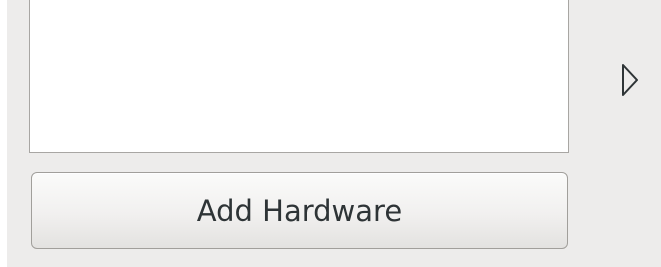 The width and height of the screenshot is (661, 267). I want to click on add-hardware-button-label: Add Hardware, so click(299, 210).